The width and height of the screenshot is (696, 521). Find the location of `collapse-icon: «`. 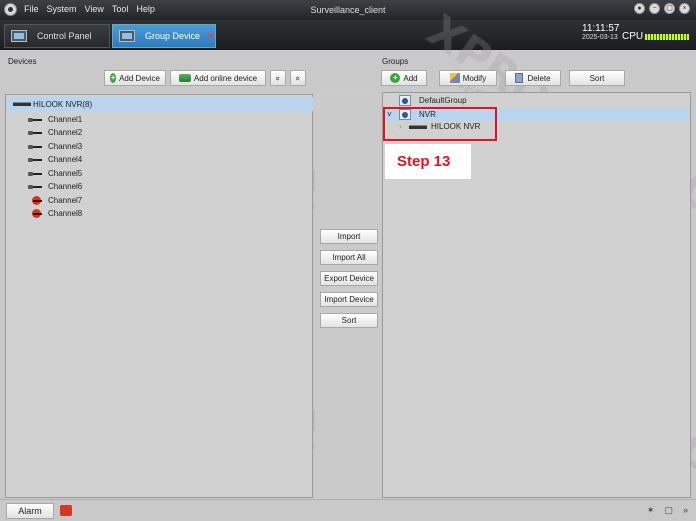

collapse-icon: « is located at coordinates (298, 78).